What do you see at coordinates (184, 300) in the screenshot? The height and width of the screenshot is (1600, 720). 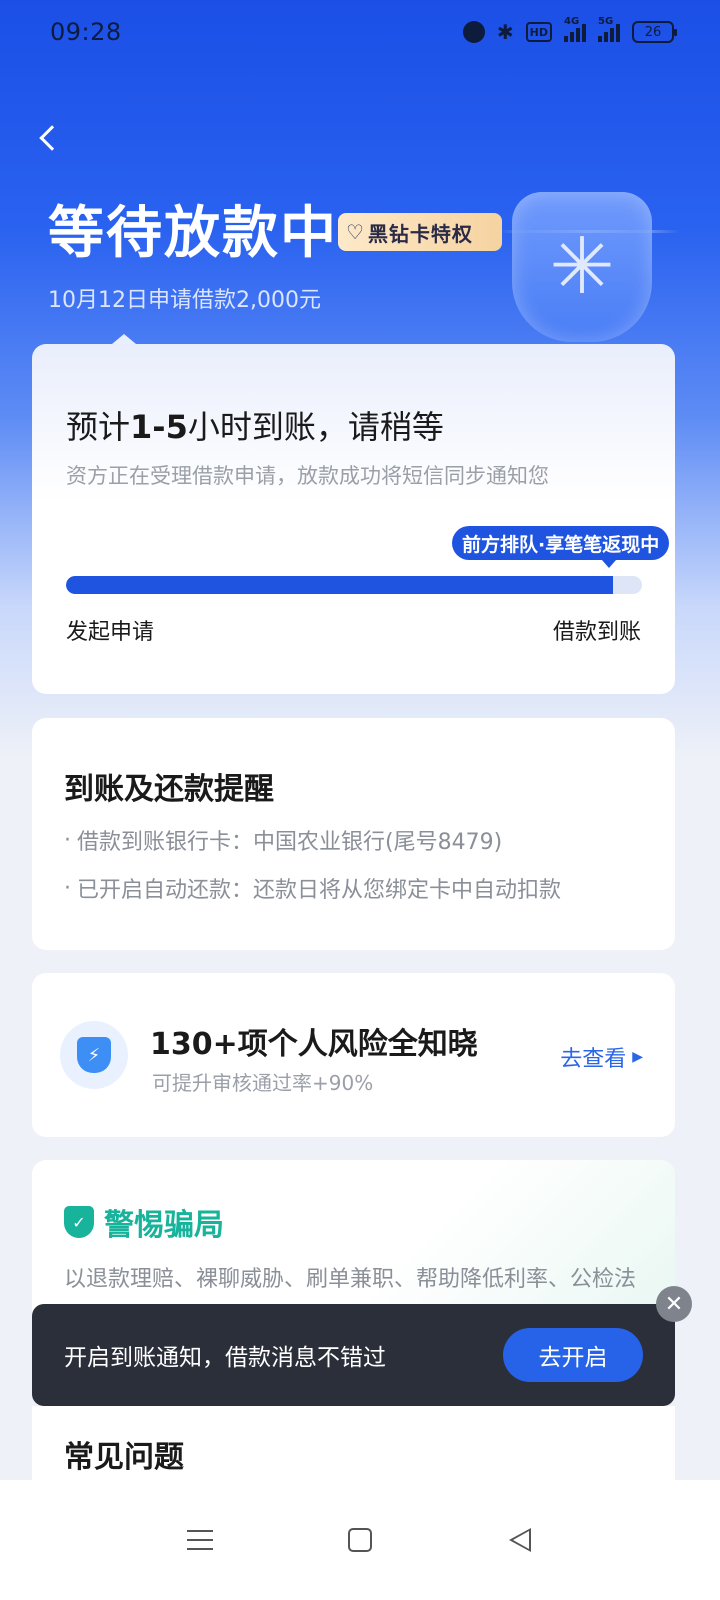 I see `loan-subtitle: 10月12日申请借款2,000元` at bounding box center [184, 300].